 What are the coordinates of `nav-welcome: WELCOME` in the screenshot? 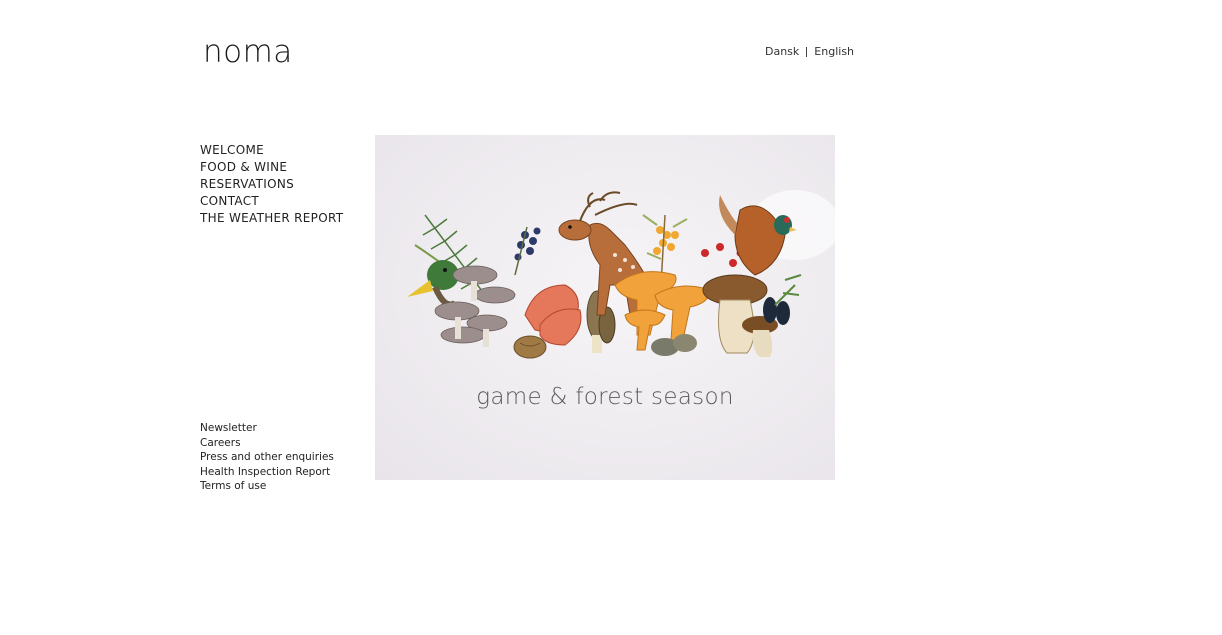 It's located at (271, 150).